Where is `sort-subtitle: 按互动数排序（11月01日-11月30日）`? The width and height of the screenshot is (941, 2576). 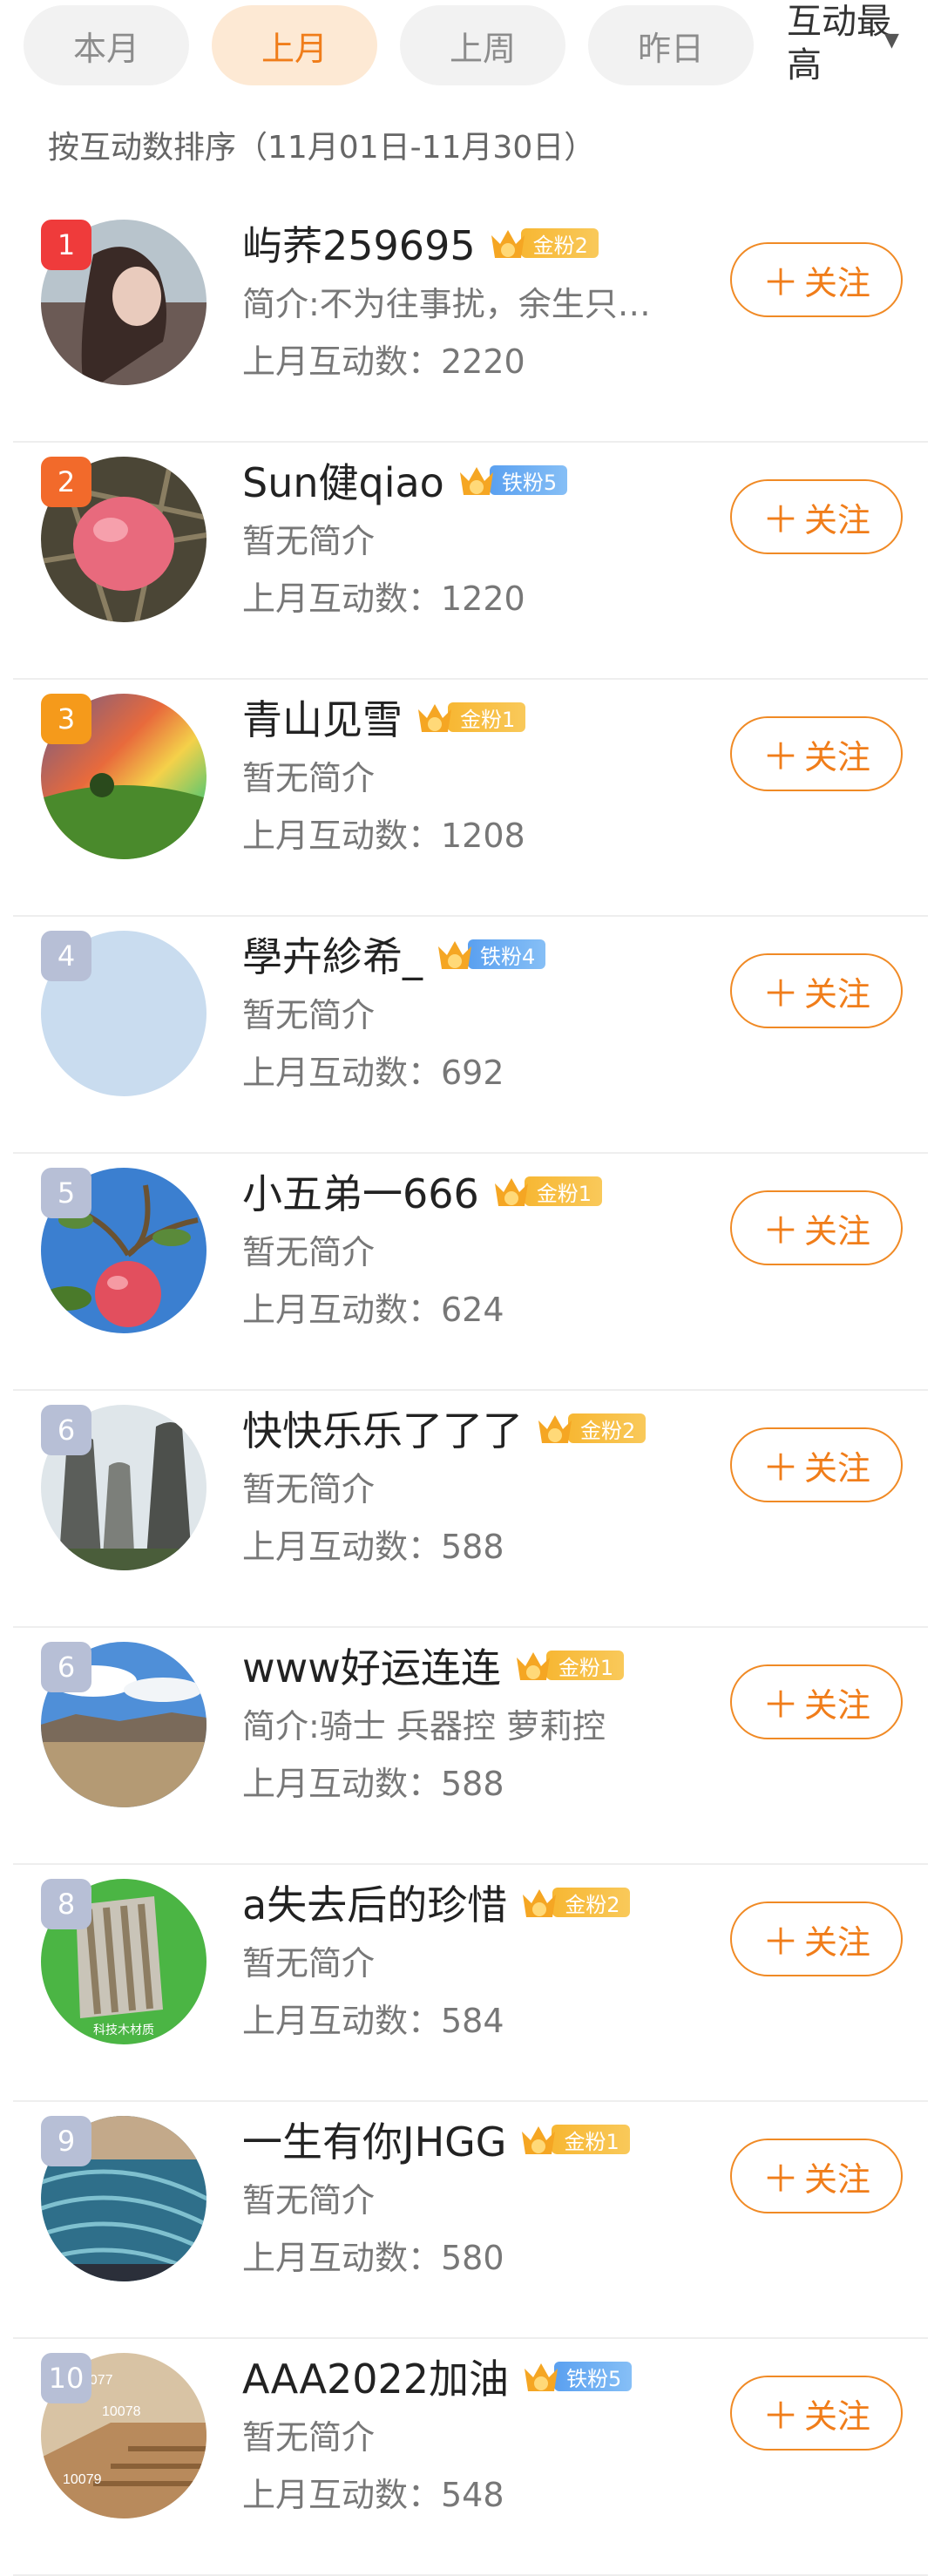
sort-subtitle: 按互动数排序（11月01日-11月30日） is located at coordinates (322, 148).